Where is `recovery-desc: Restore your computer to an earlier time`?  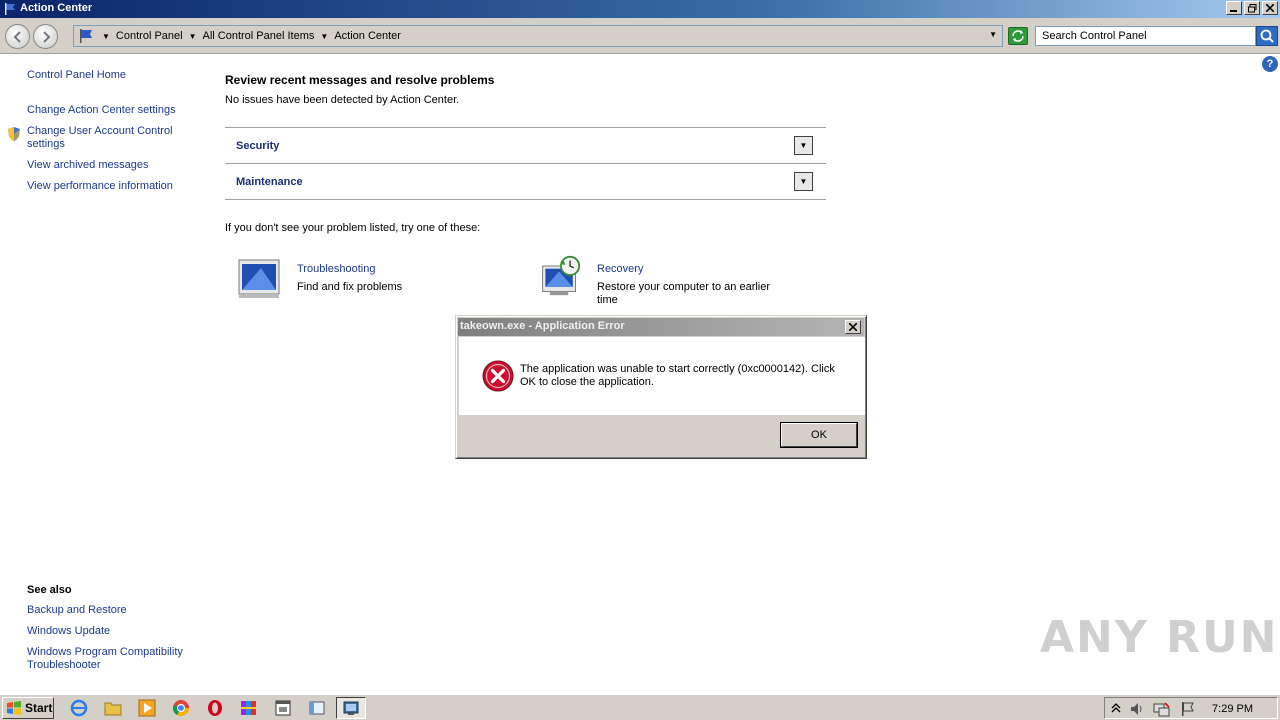
recovery-desc: Restore your computer to an earlier time is located at coordinates (684, 293).